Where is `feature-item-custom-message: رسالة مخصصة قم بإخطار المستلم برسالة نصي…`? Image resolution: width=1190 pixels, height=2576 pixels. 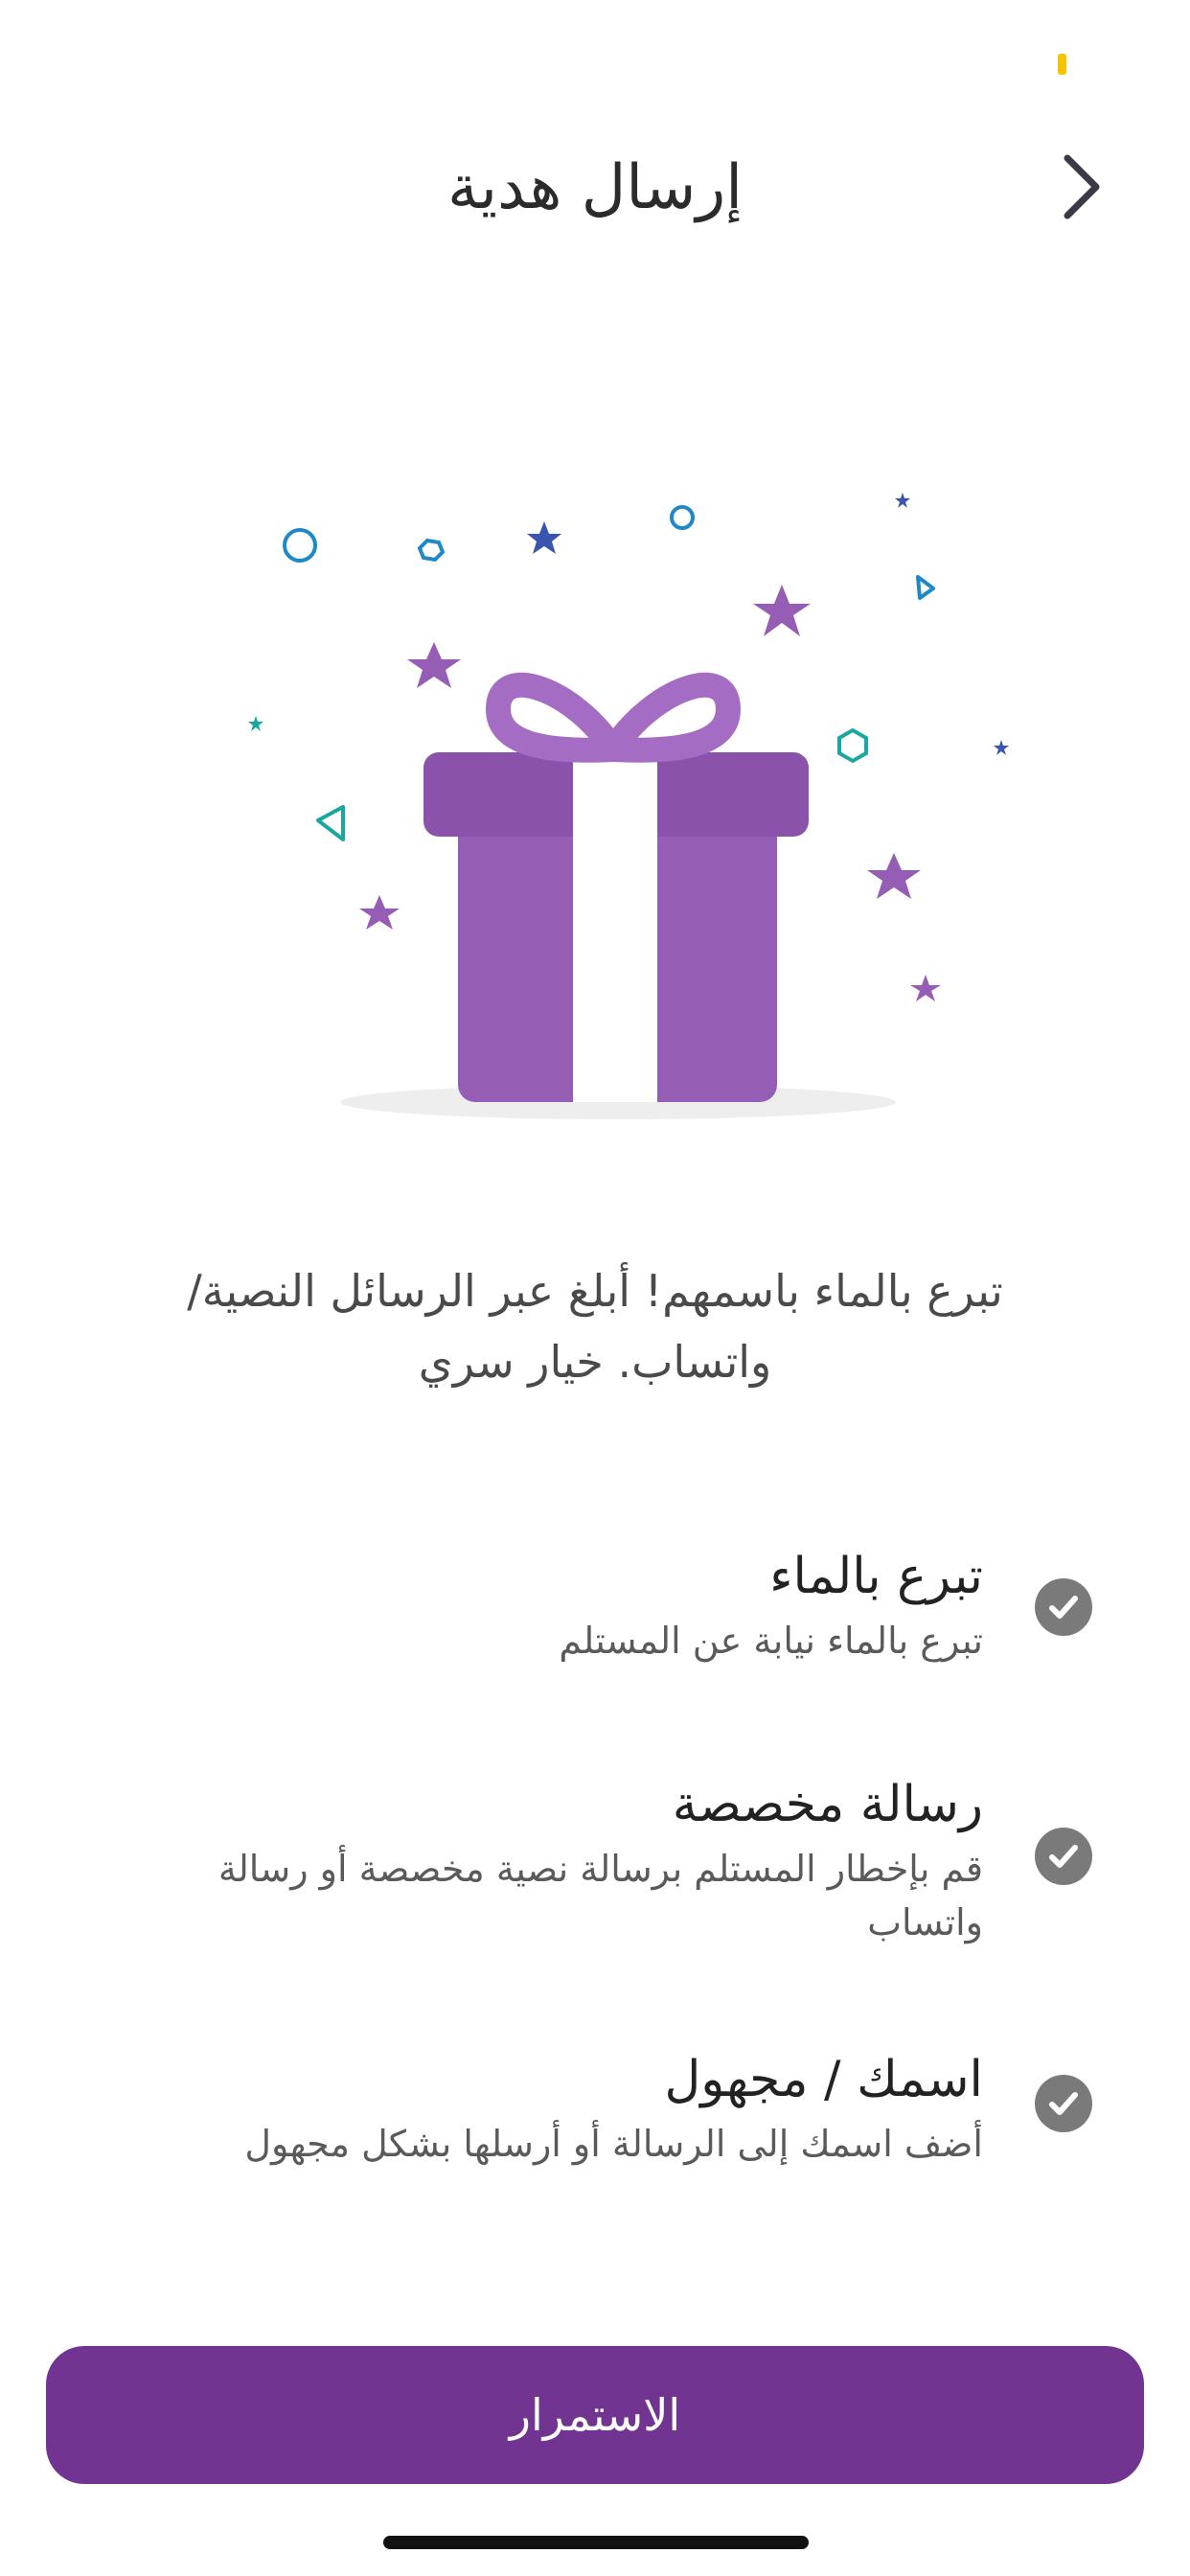 feature-item-custom-message: رسالة مخصصة قم بإخطار المستلم برسالة نصي… is located at coordinates (580, 1860).